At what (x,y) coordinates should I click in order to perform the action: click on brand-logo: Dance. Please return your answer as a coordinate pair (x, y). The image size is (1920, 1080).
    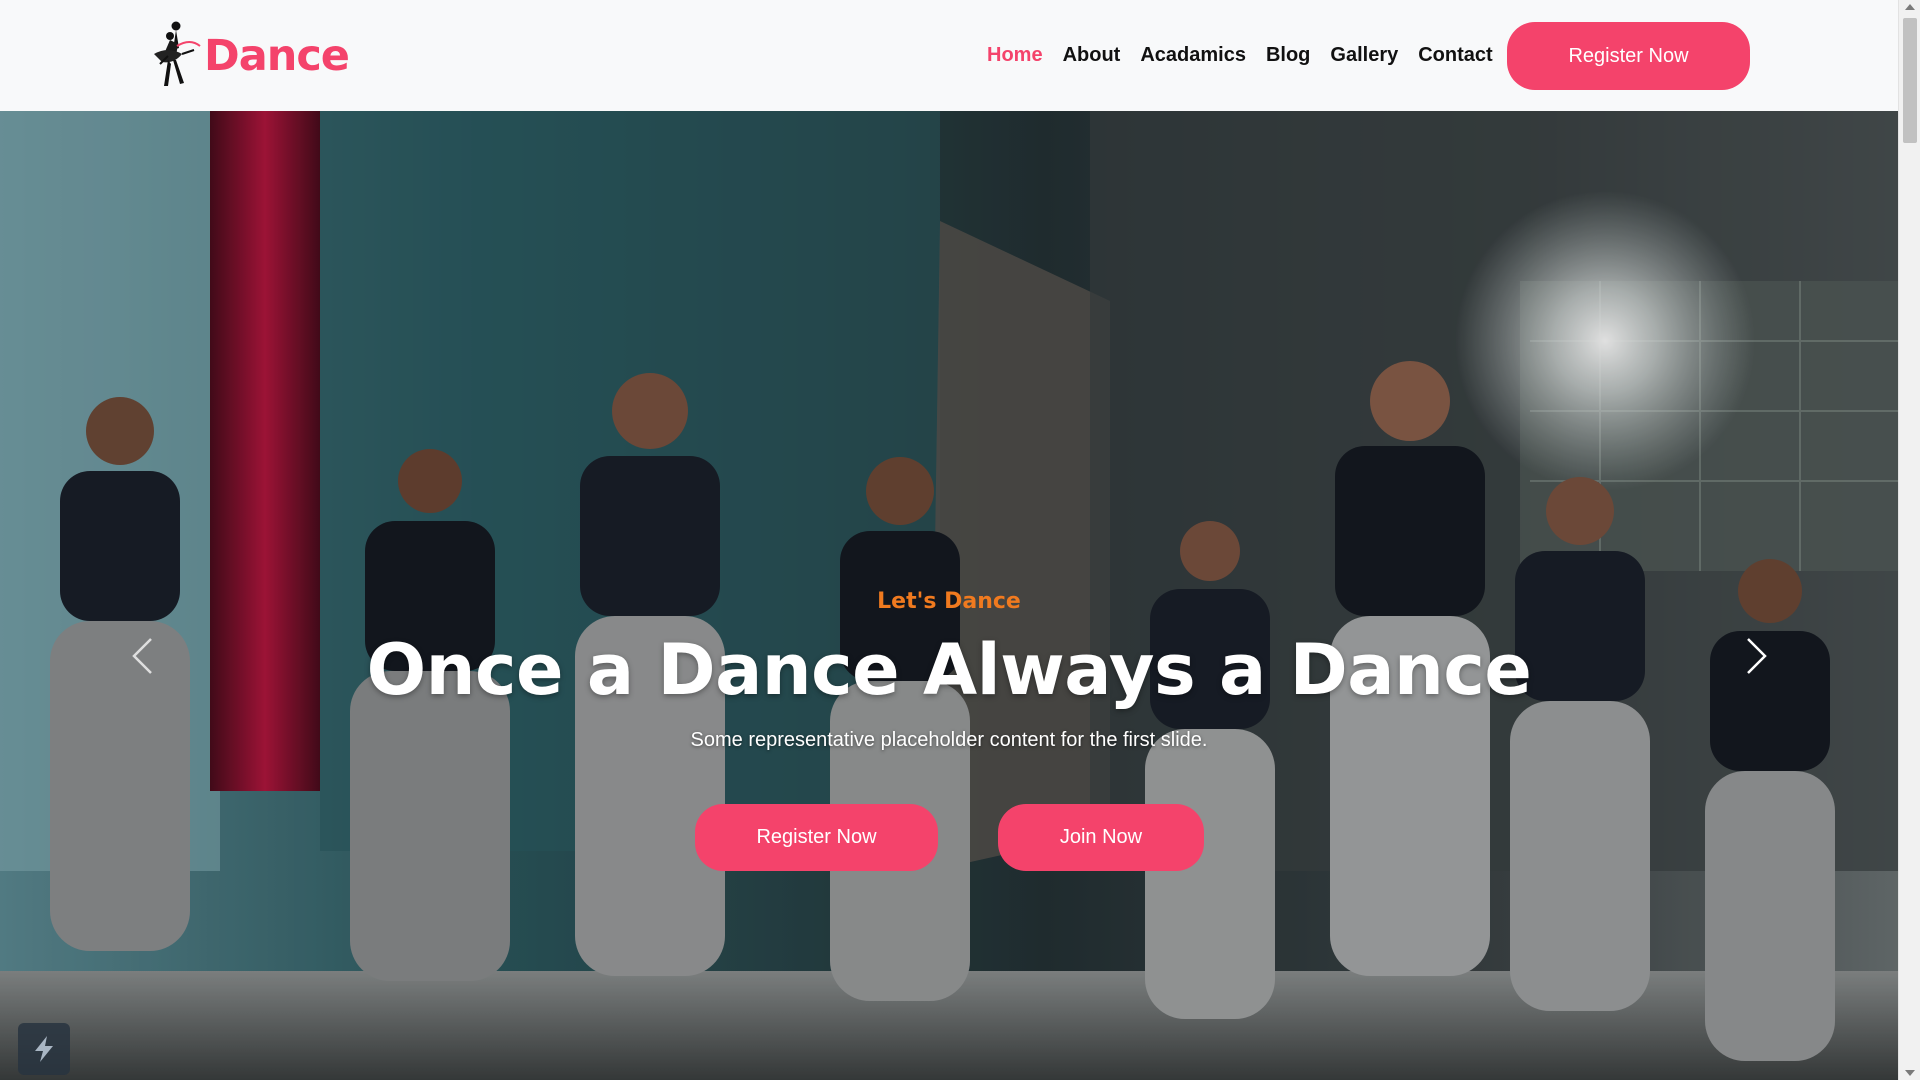
    Looking at the image, I should click on (248, 56).